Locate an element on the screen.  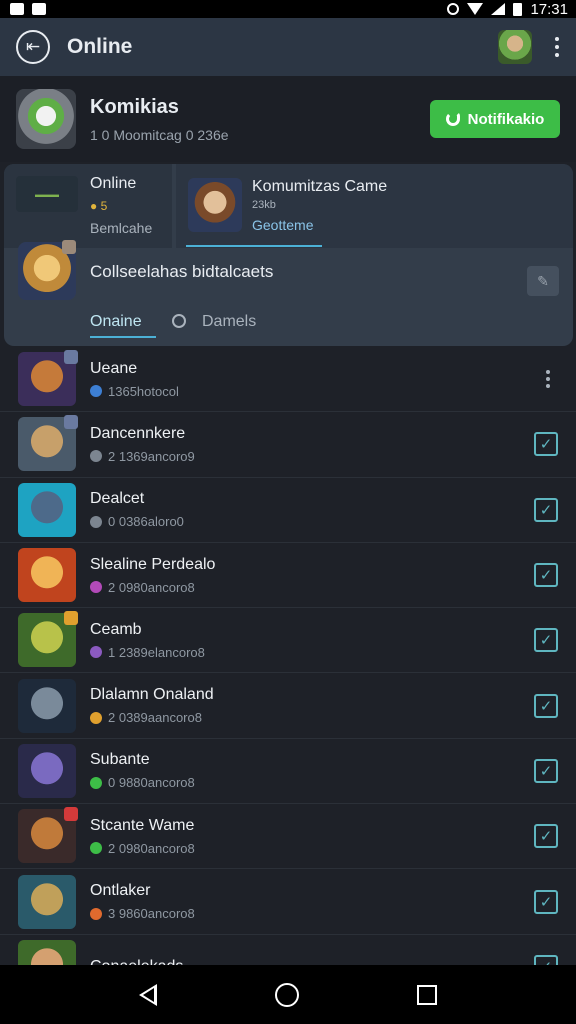
game-title: Ueane is located at coordinates (114, 368).